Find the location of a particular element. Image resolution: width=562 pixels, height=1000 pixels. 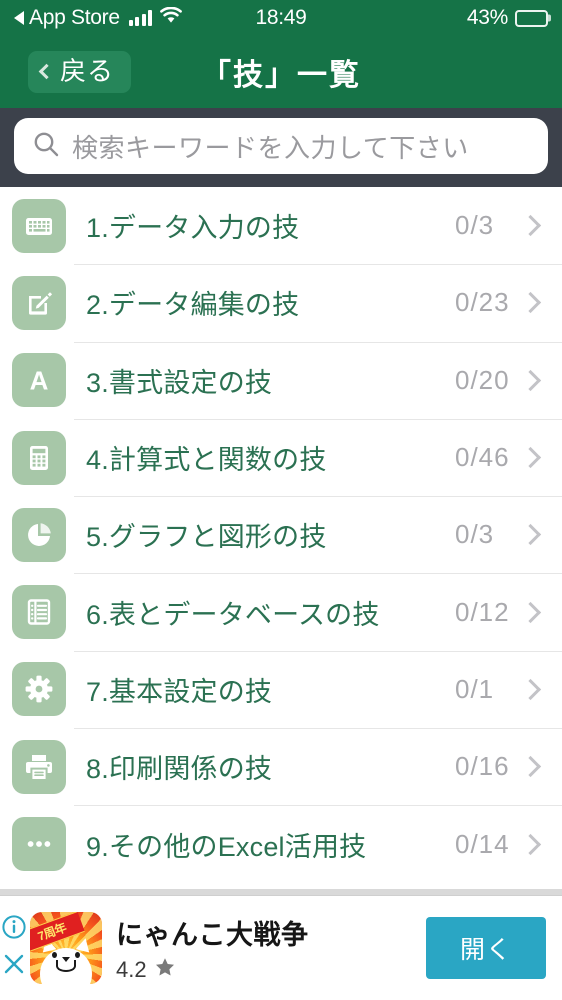

list-item: 5.グラフと図形の技 0/3 is located at coordinates (281, 535).